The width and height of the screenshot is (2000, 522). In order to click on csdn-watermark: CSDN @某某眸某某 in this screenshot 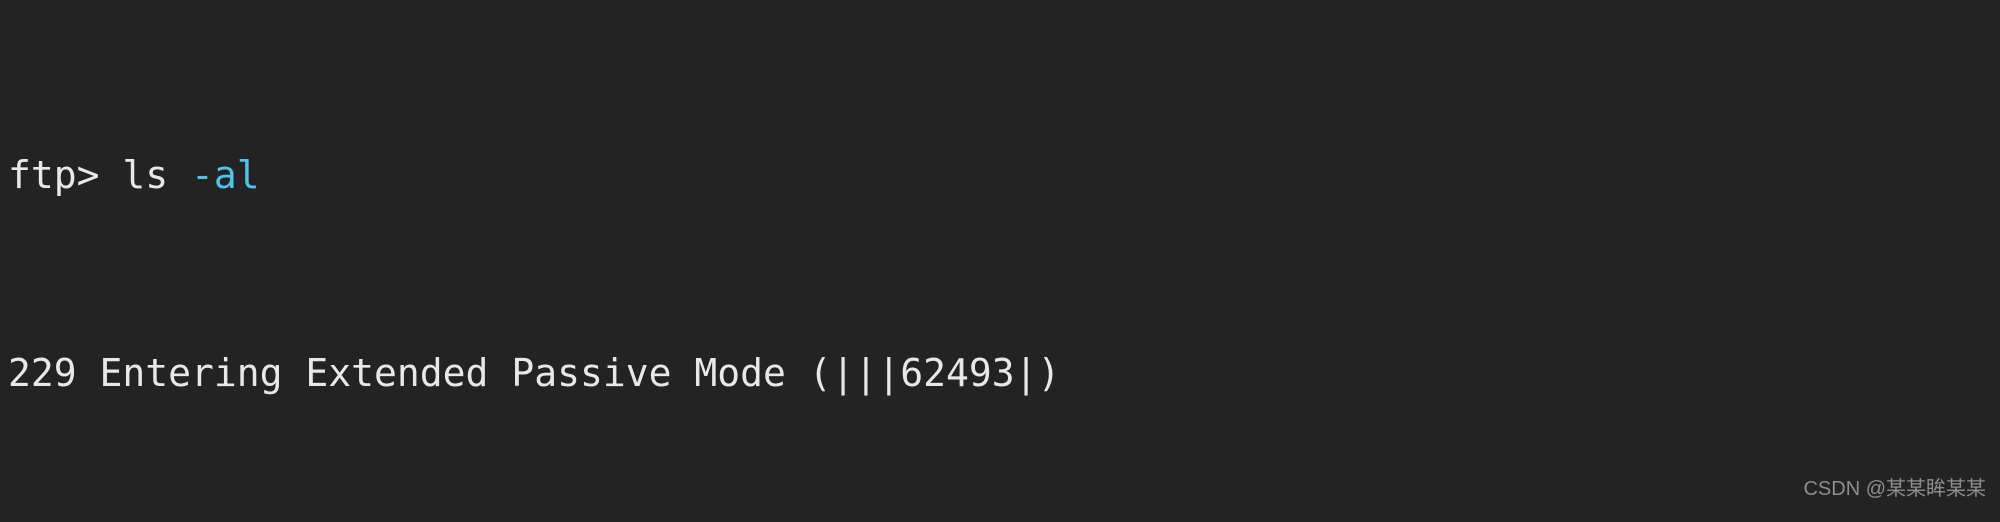, I will do `click(1894, 488)`.